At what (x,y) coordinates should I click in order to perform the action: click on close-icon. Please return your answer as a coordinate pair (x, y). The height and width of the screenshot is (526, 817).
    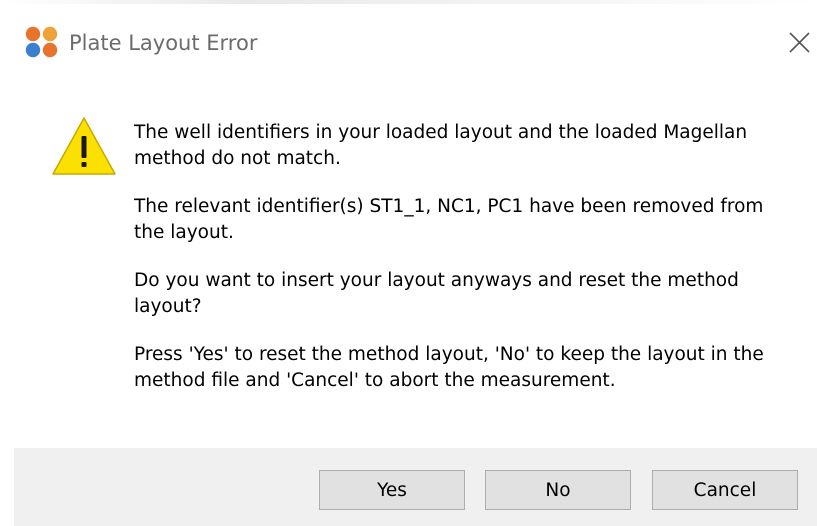
    Looking at the image, I should click on (799, 42).